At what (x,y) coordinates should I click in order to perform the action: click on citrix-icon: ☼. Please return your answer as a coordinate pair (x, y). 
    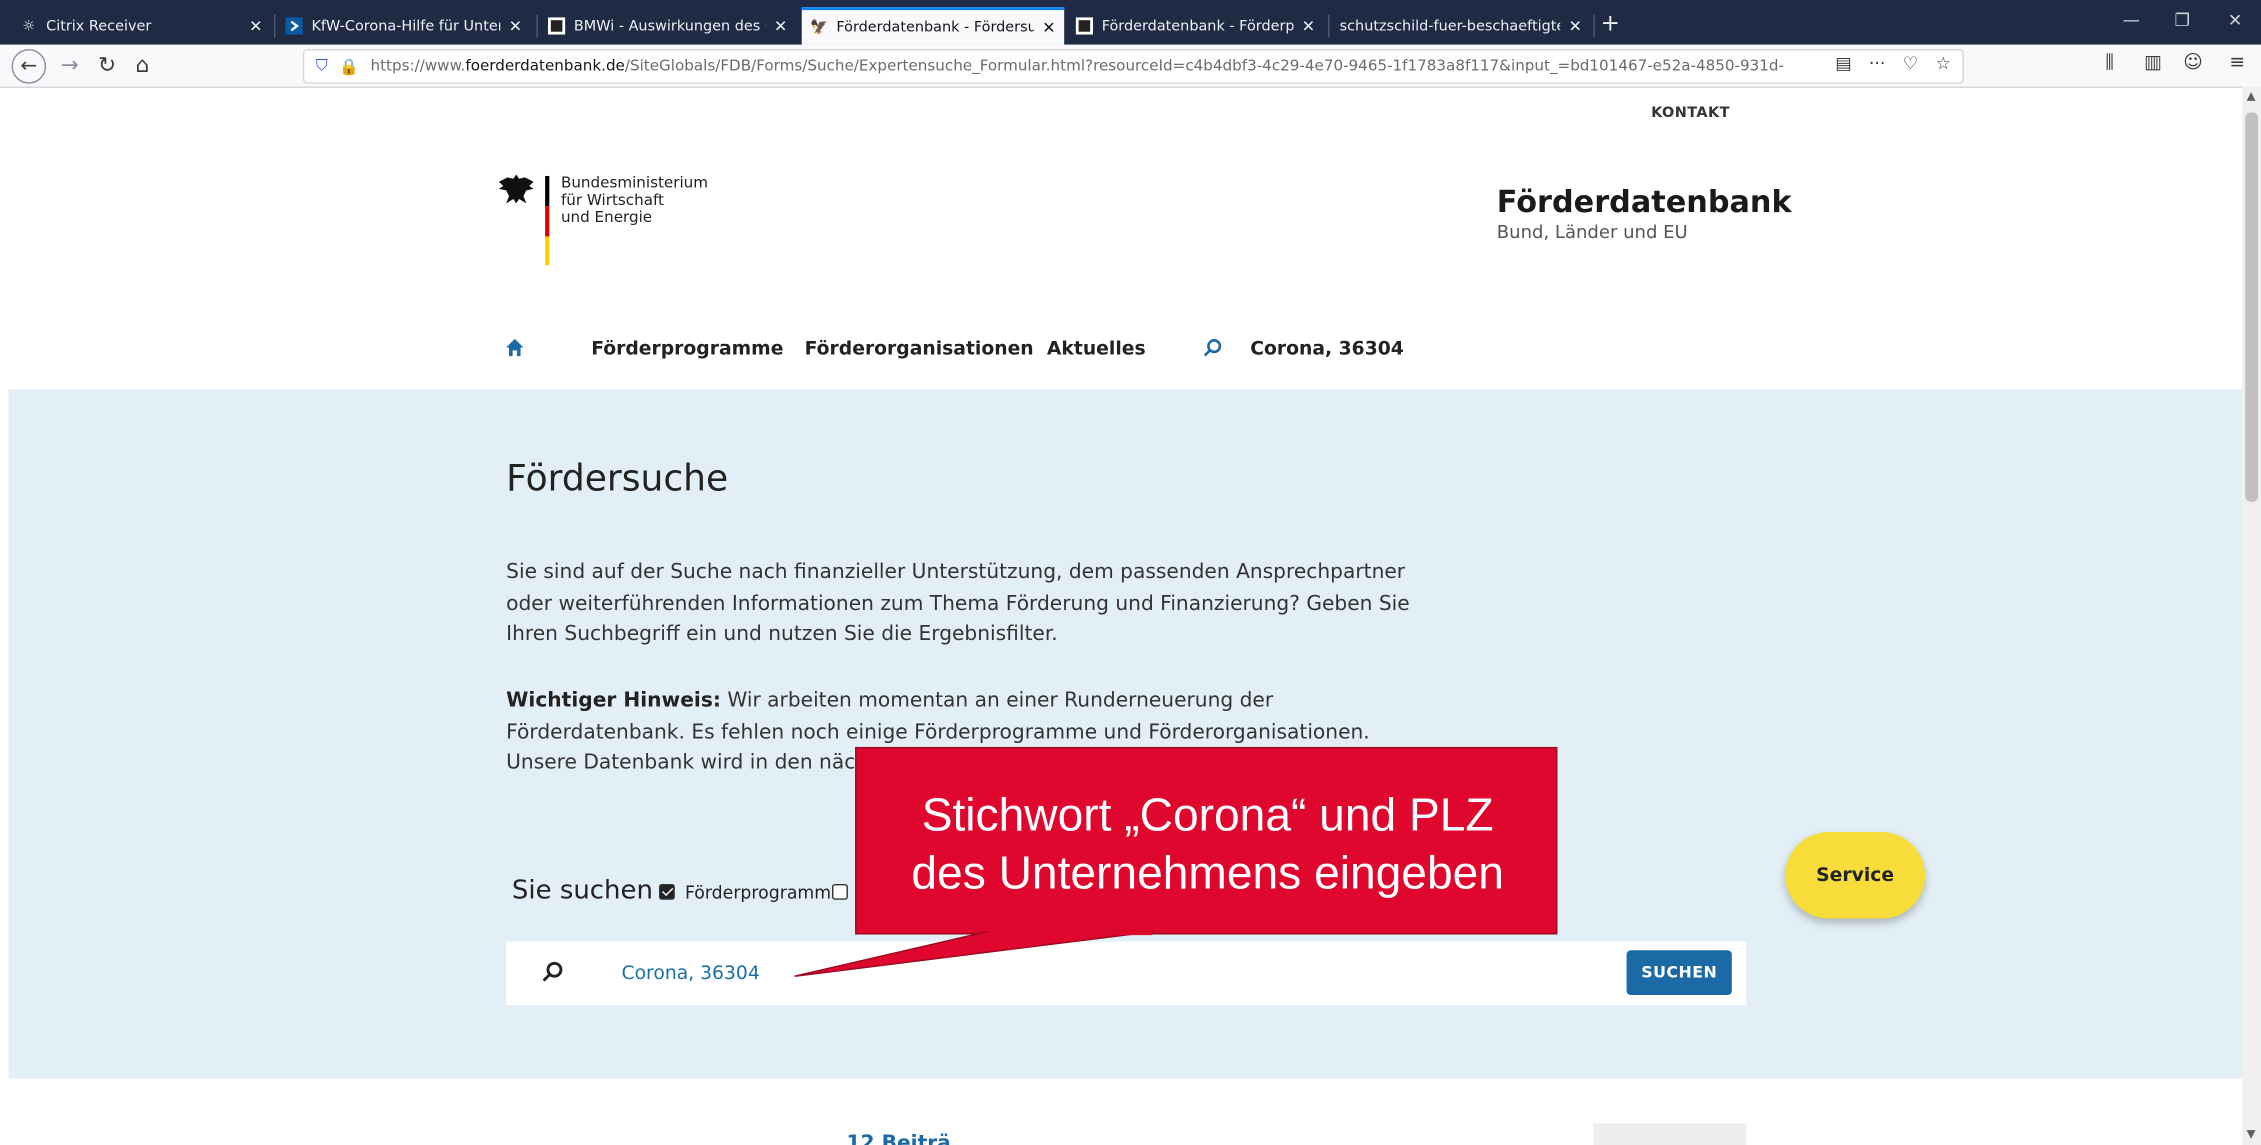
    Looking at the image, I should click on (29, 26).